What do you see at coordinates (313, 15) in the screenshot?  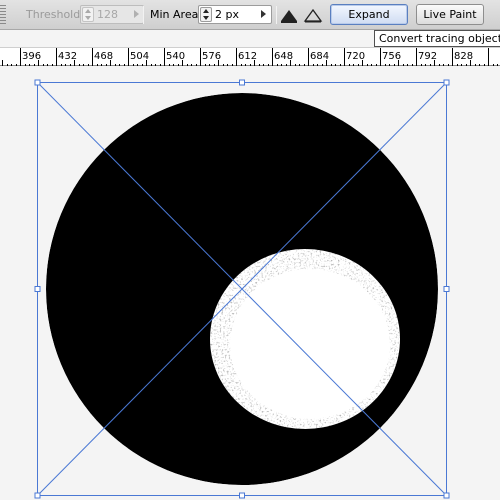 I see `outline-mountain-icon` at bounding box center [313, 15].